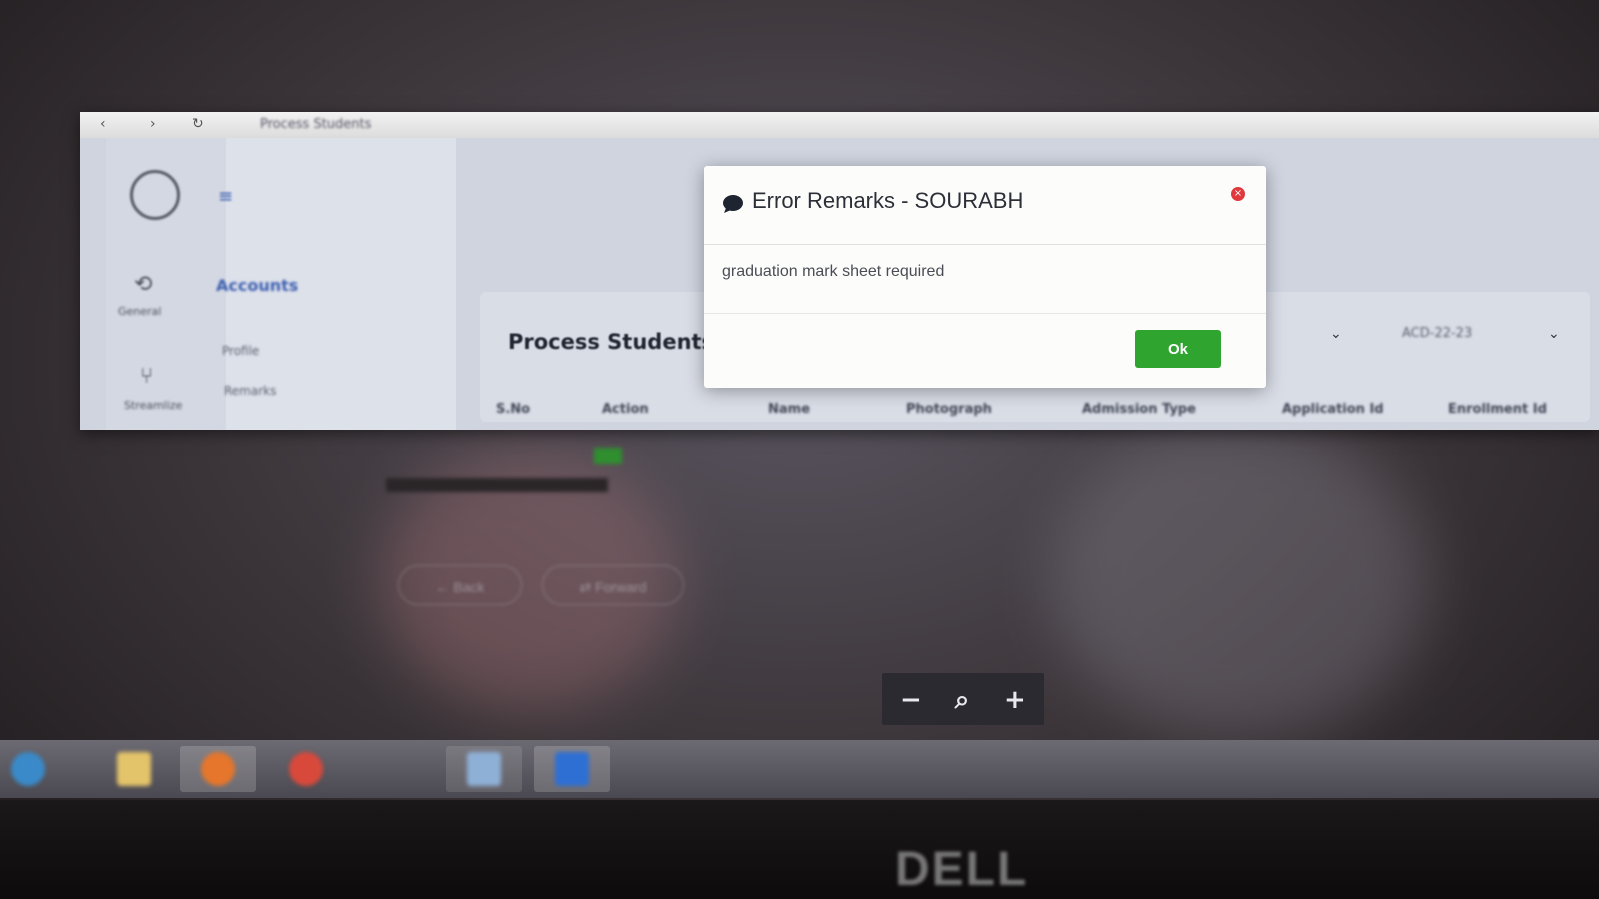 This screenshot has height=899, width=1599. I want to click on status-indicator, so click(608, 456).